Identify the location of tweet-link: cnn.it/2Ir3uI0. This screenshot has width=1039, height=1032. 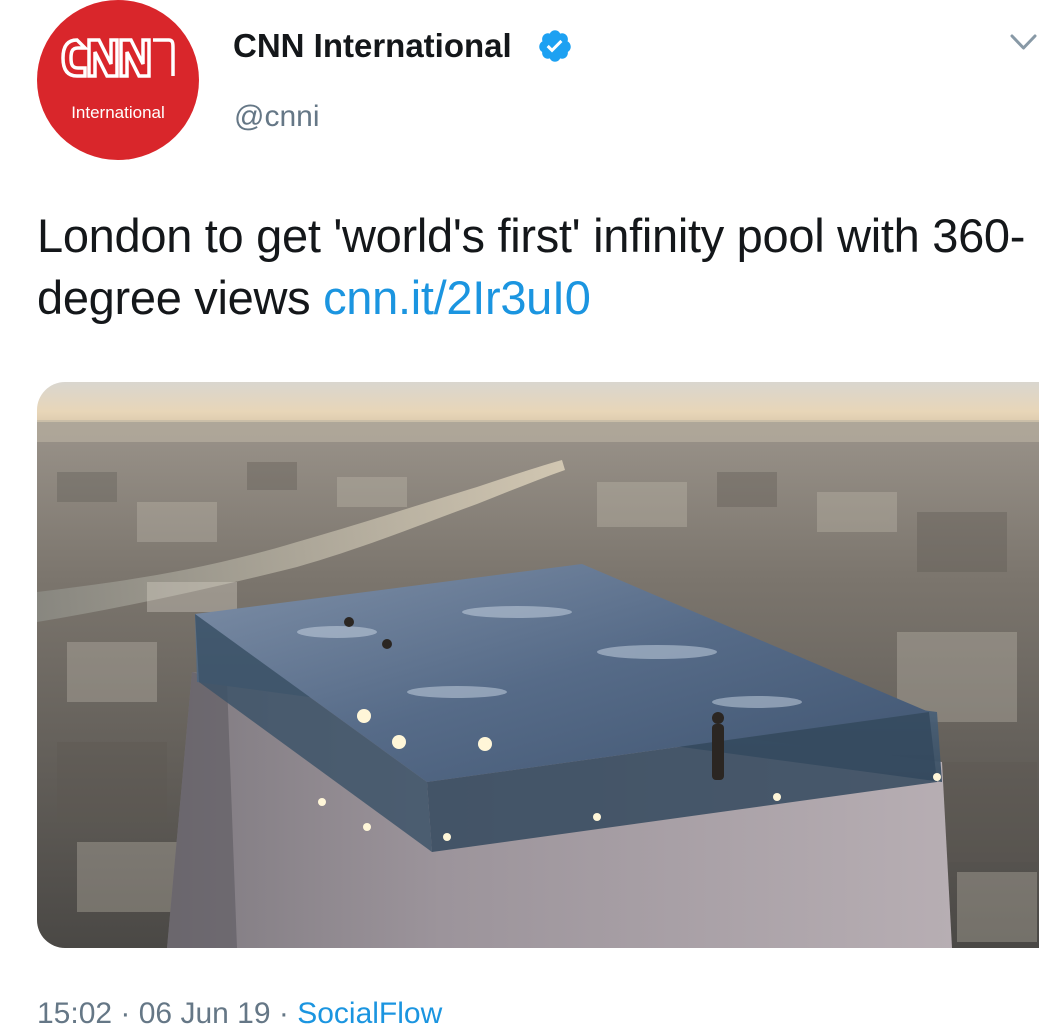
(457, 297).